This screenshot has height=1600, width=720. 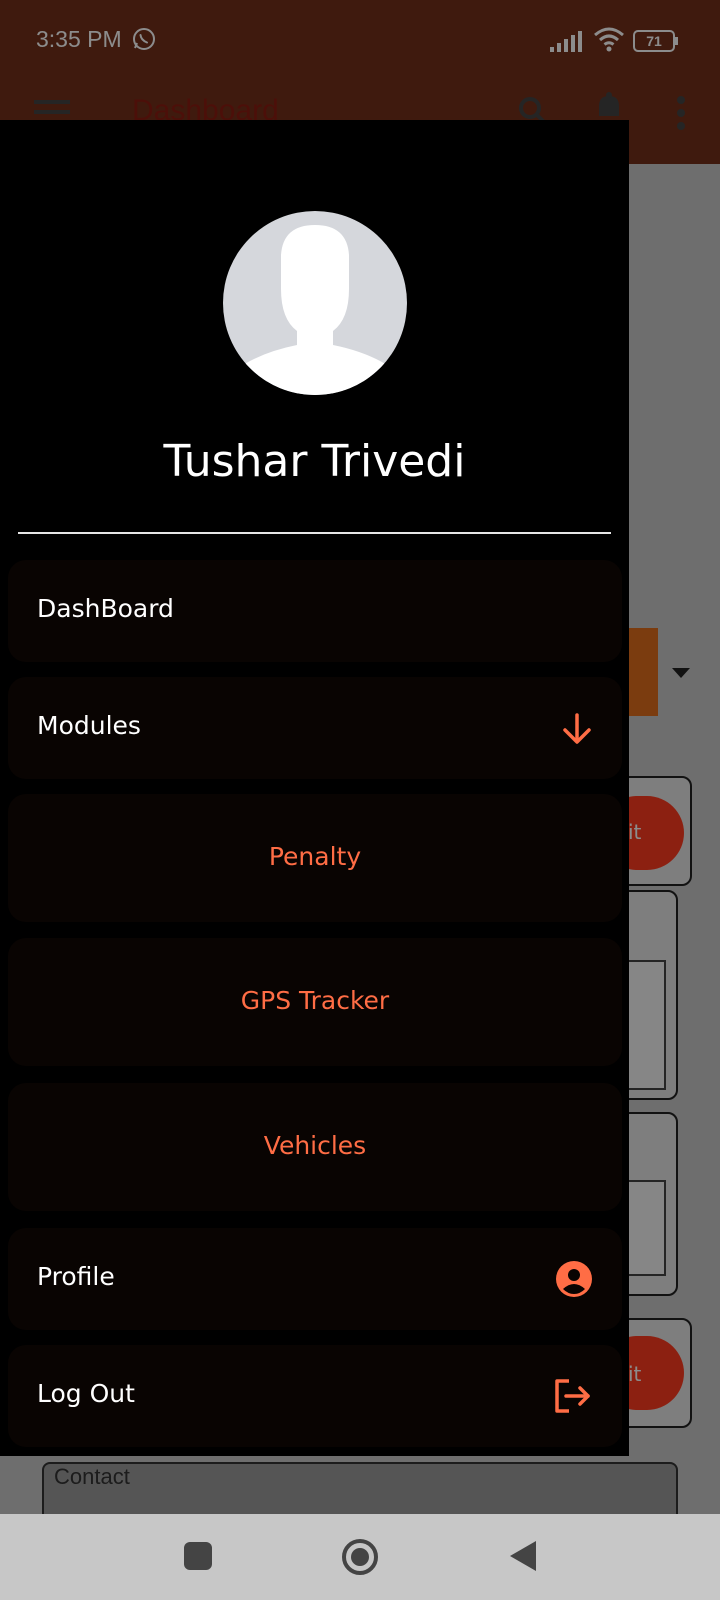 What do you see at coordinates (105, 608) in the screenshot?
I see `menu-item-label: DashBoard` at bounding box center [105, 608].